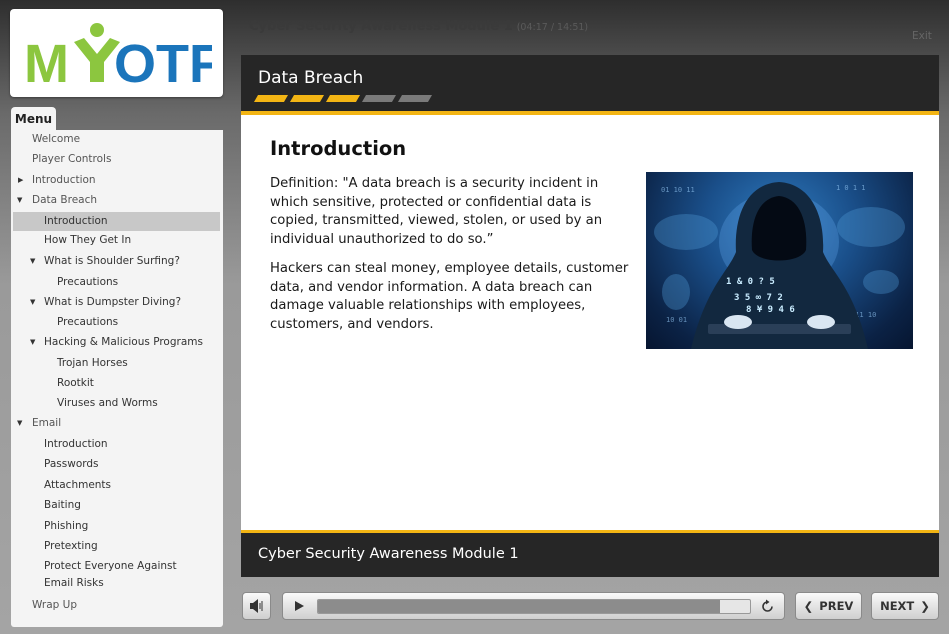 The image size is (949, 634). What do you see at coordinates (116, 464) in the screenshot?
I see `menu-item-passwords: Passwords` at bounding box center [116, 464].